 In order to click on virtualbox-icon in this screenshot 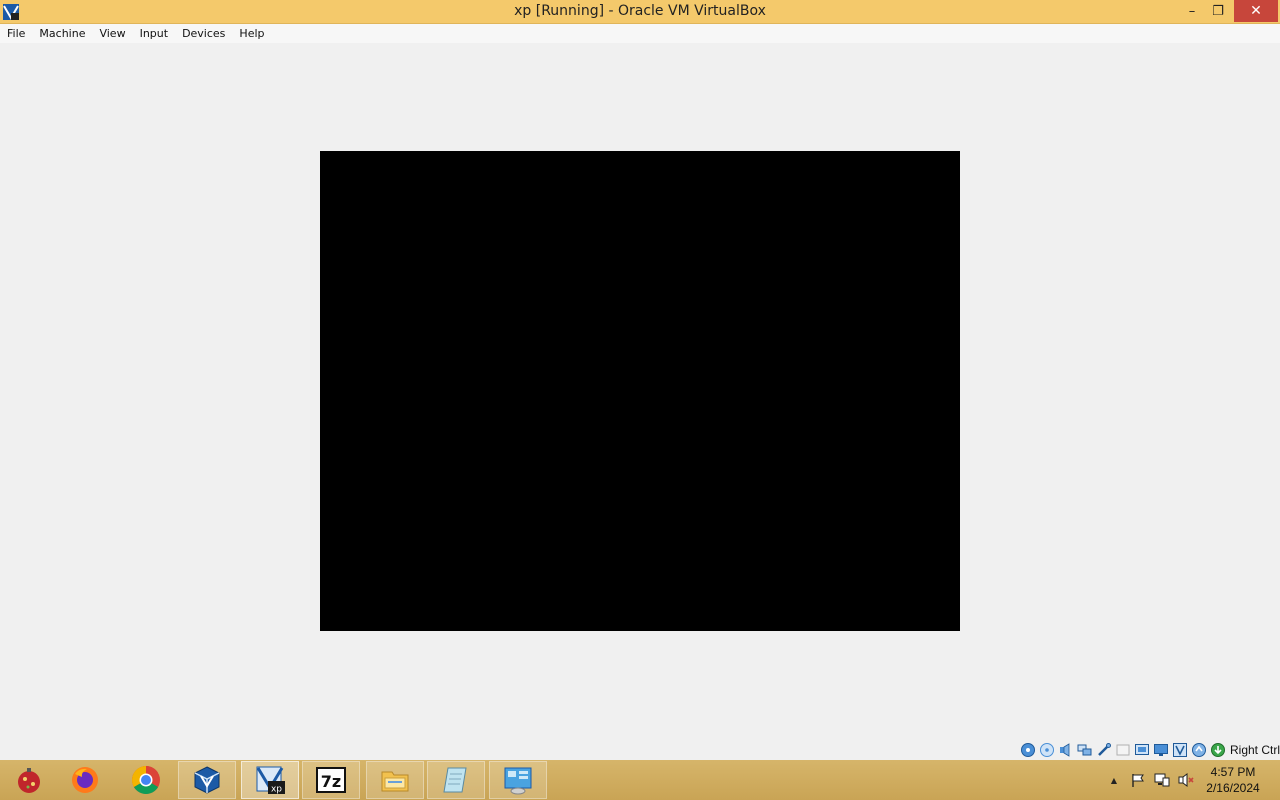, I will do `click(207, 780)`.